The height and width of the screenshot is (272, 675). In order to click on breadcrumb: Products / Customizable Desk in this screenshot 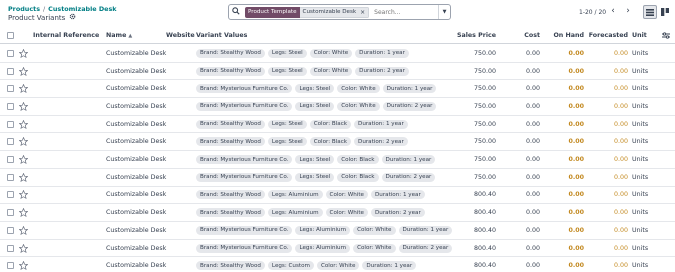, I will do `click(62, 9)`.